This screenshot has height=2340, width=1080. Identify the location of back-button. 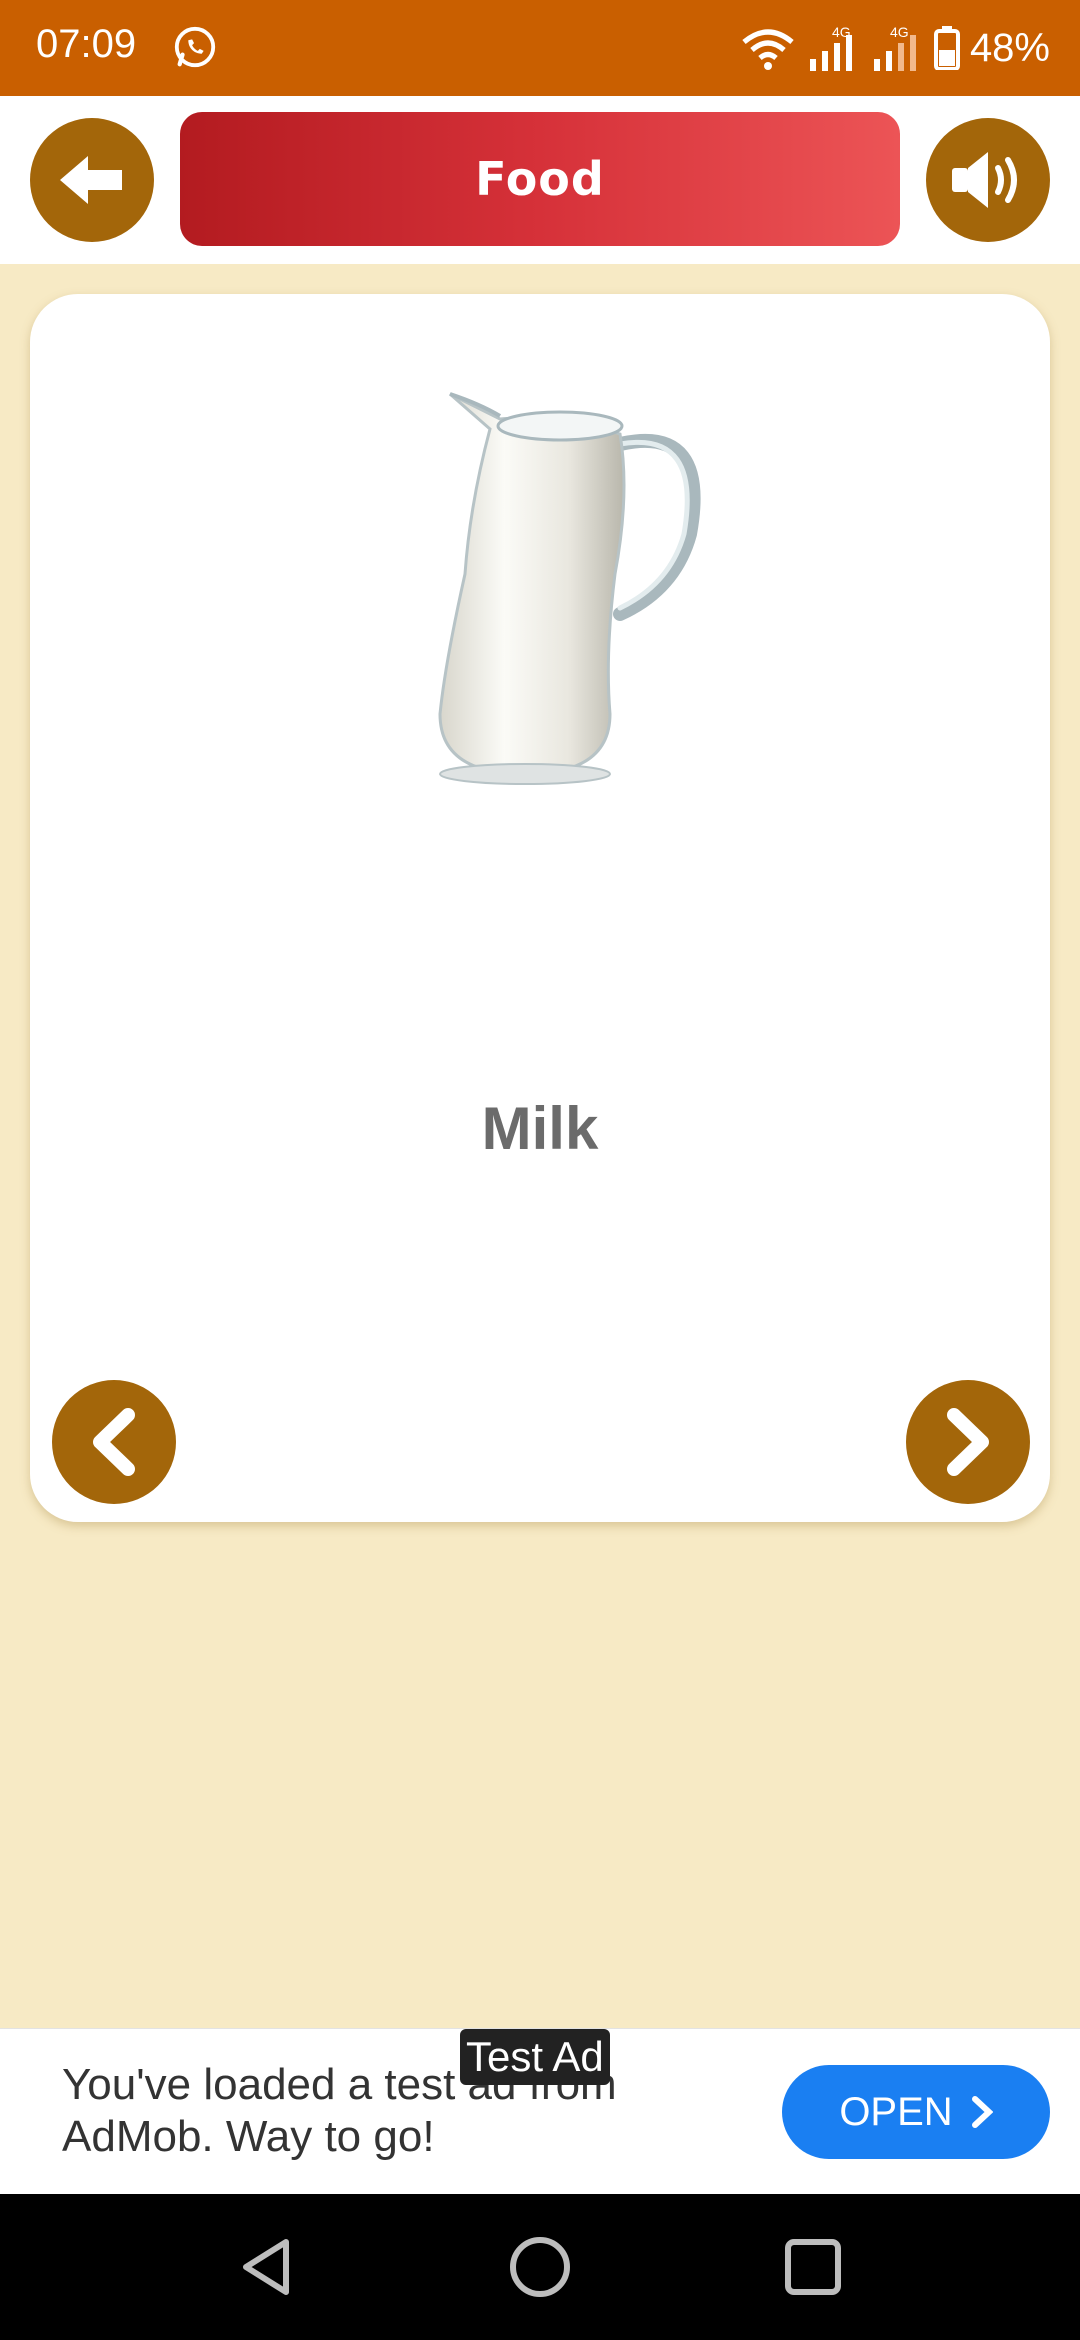
(92, 180).